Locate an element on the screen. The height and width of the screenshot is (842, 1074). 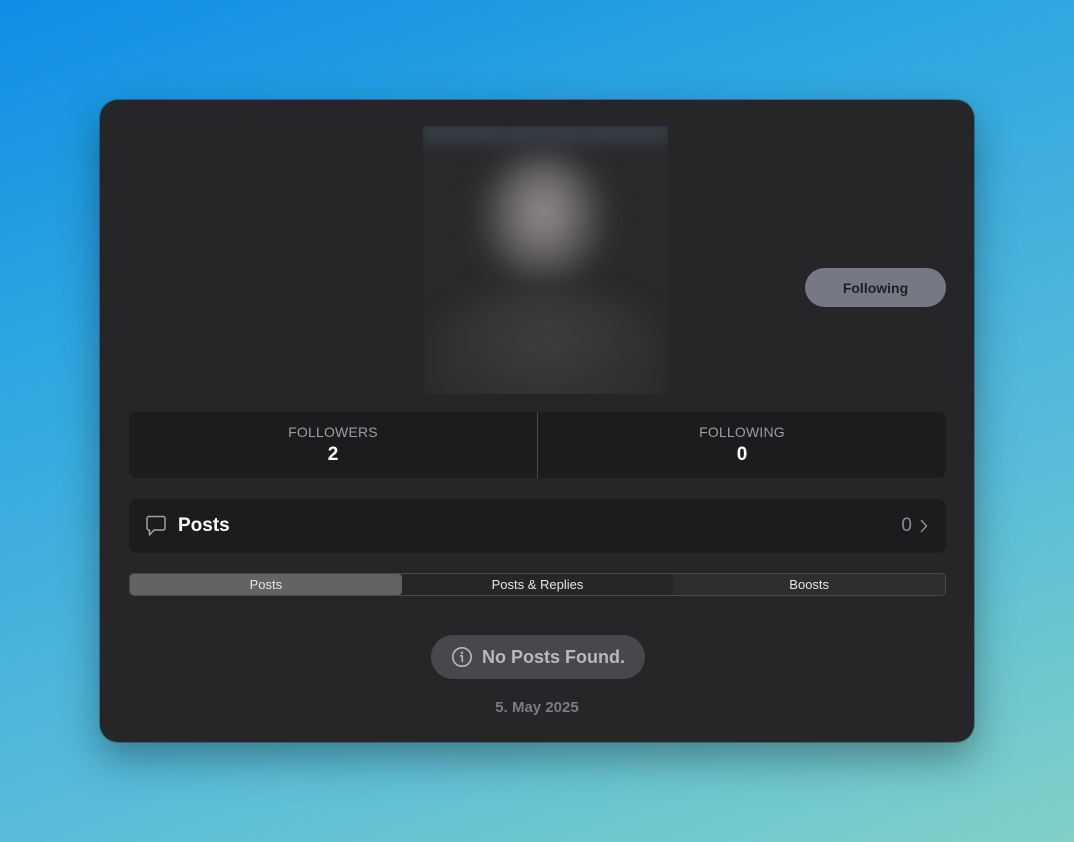
empty-state-message: No Posts Found. is located at coordinates (538, 657).